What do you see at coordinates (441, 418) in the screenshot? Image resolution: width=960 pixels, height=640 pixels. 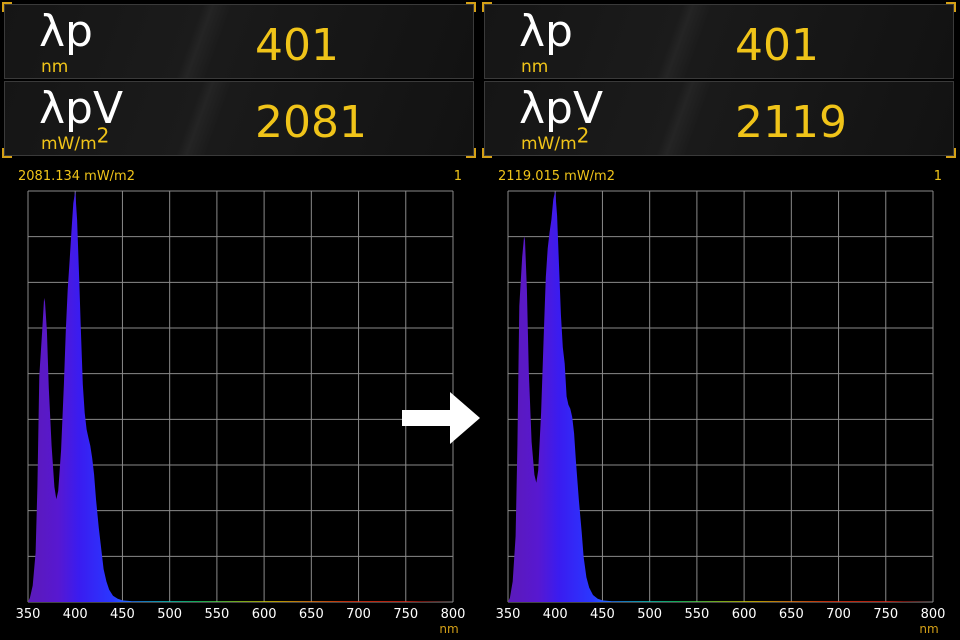 I see `right-arrow-icon` at bounding box center [441, 418].